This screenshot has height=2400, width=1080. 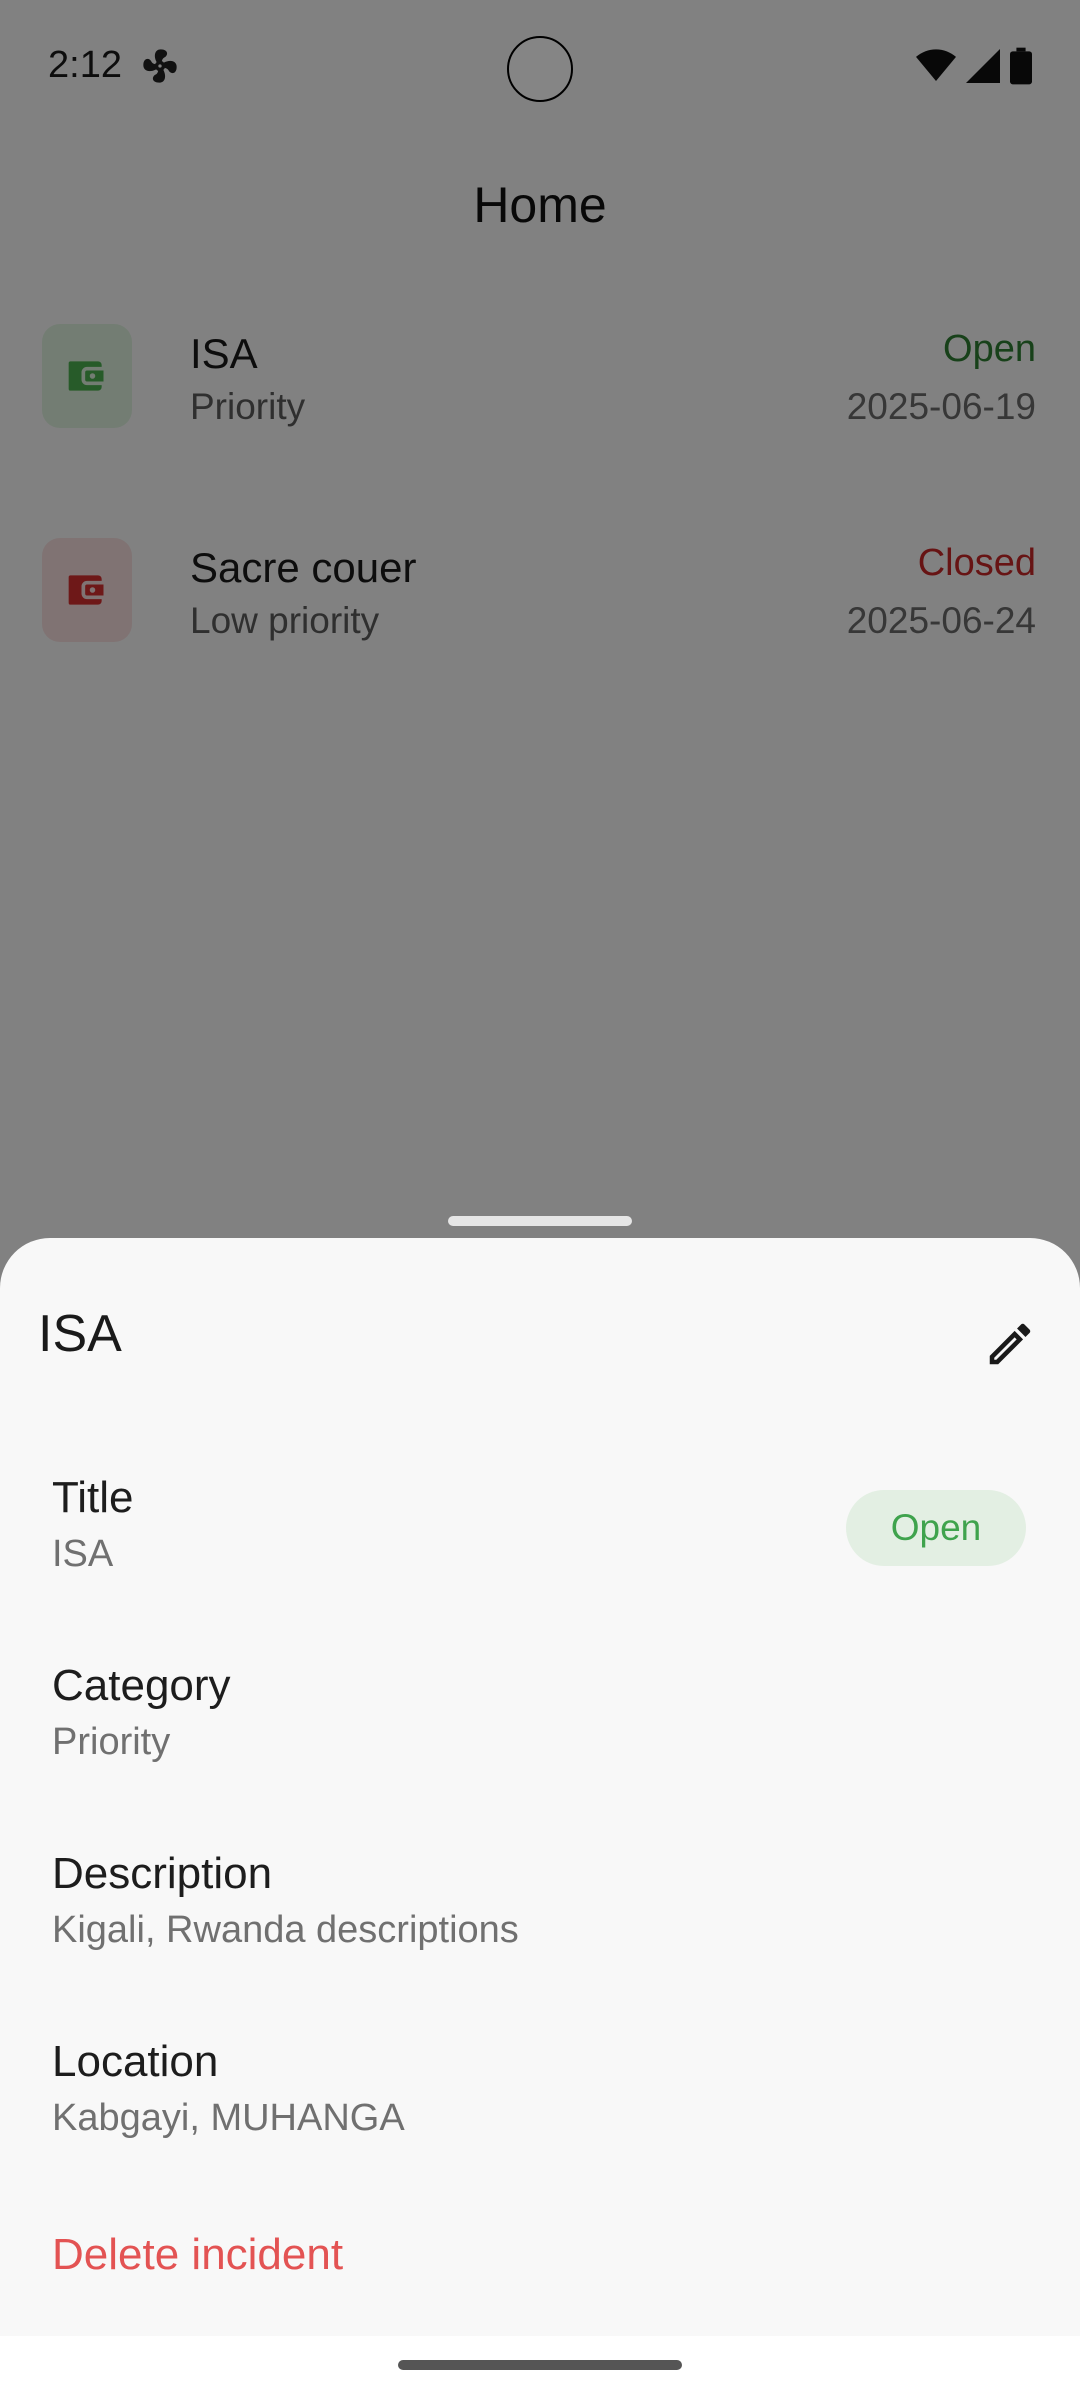 What do you see at coordinates (228, 2118) in the screenshot?
I see `field-value: Kabgayi, MUHANGA` at bounding box center [228, 2118].